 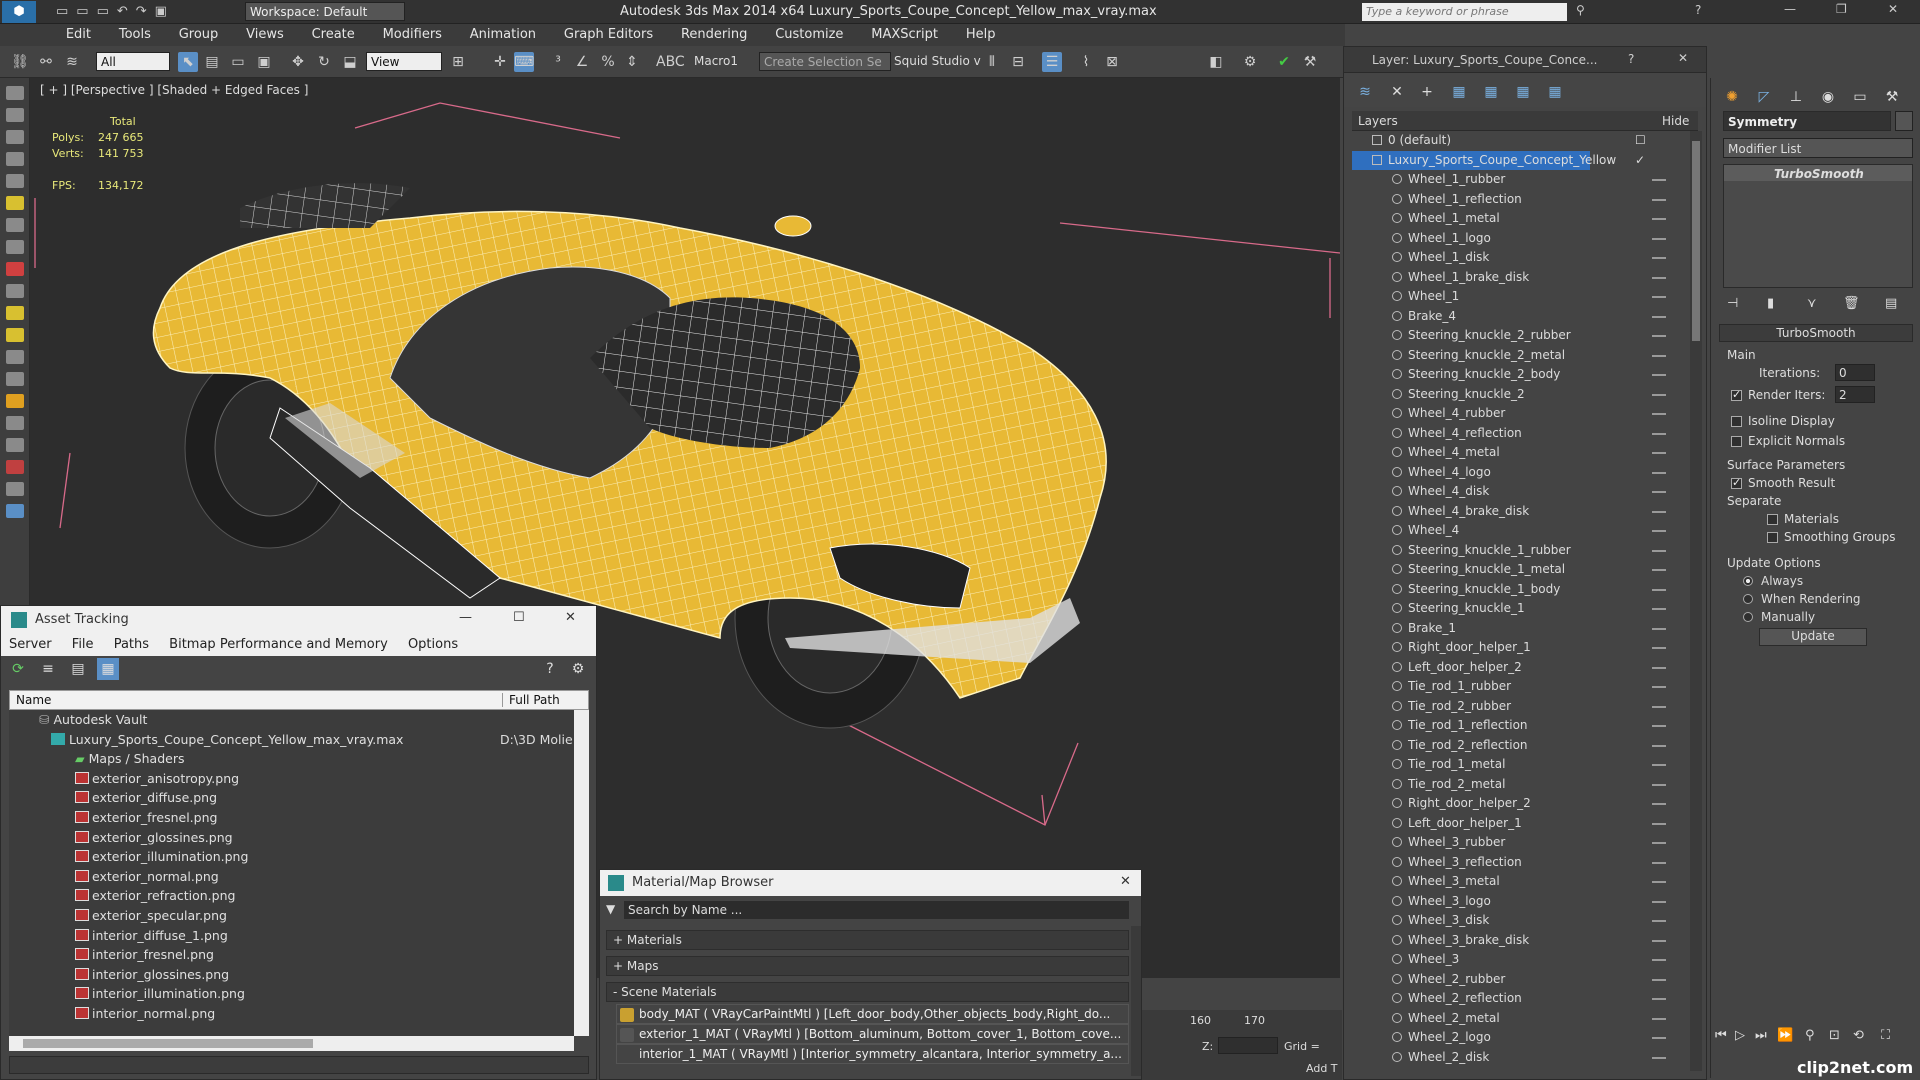 What do you see at coordinates (1855, 394) in the screenshot?
I see `render-iters-spinner: 2` at bounding box center [1855, 394].